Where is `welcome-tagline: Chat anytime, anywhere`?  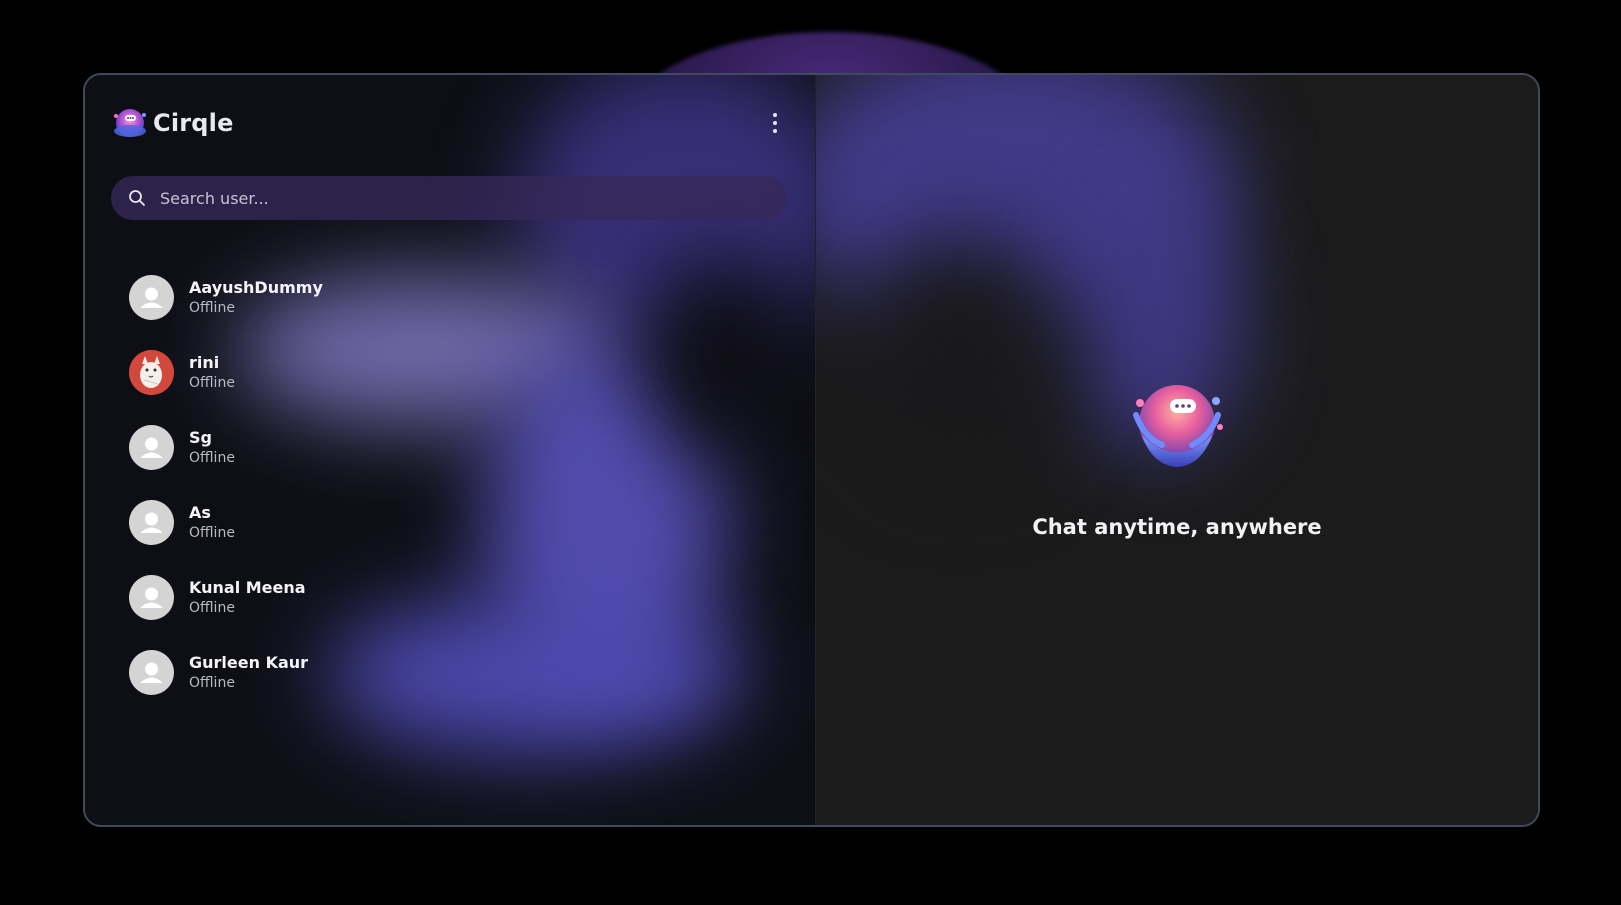
welcome-tagline: Chat anytime, anywhere is located at coordinates (1177, 527).